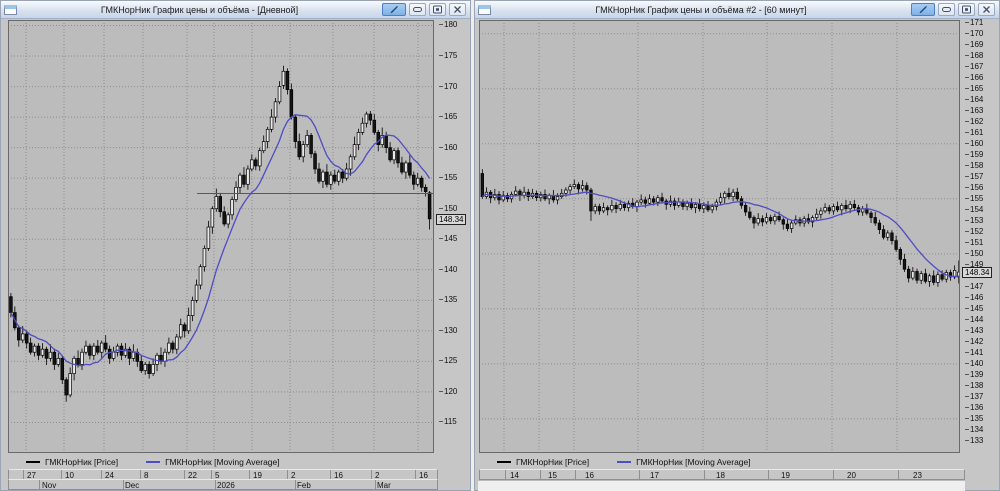 This screenshot has width=1000, height=491. Describe the element at coordinates (132, 485) in the screenshot. I see `time-axis-tick: Dec` at that location.